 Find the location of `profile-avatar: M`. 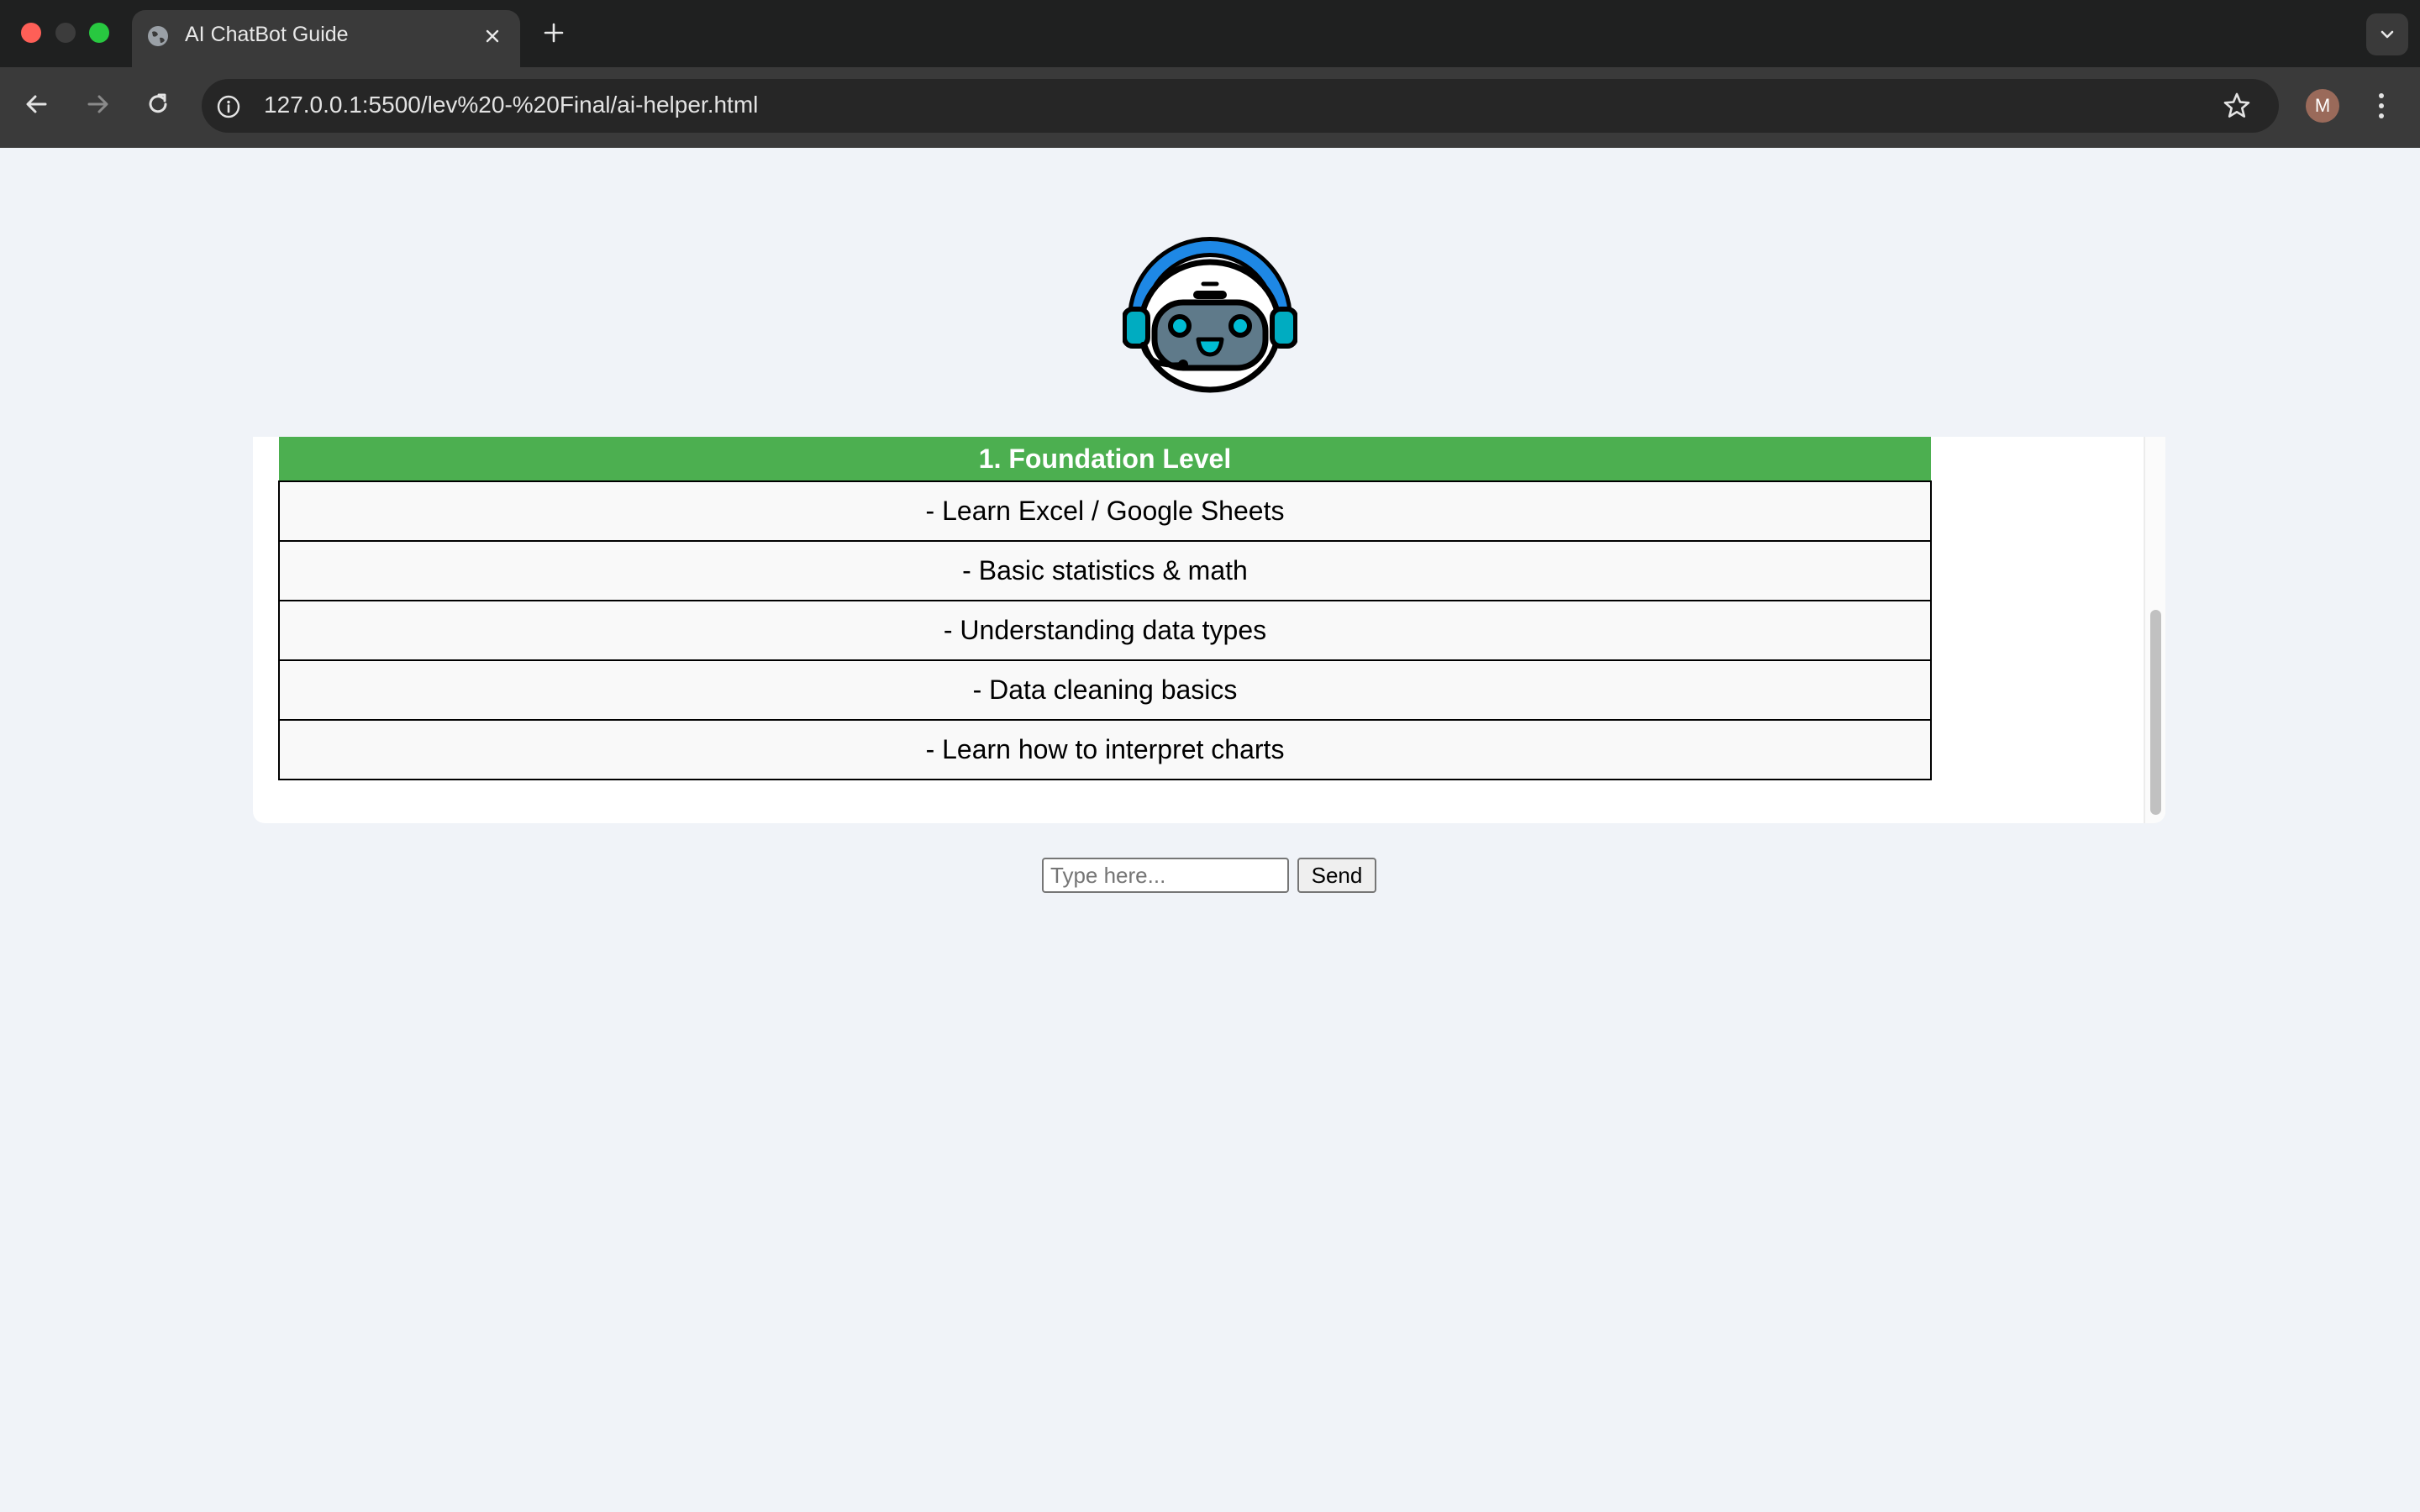

profile-avatar: M is located at coordinates (2323, 106).